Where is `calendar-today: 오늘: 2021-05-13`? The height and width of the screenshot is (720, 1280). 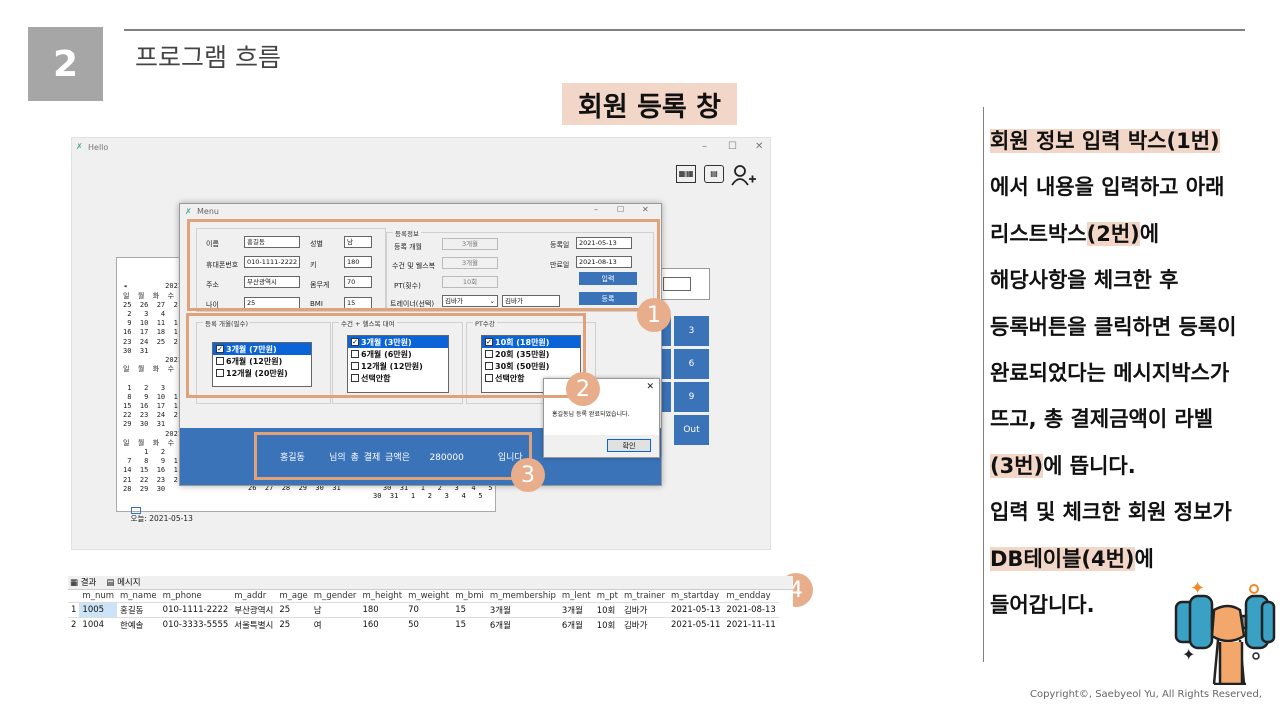
calendar-today: 오늘: 2021-05-13 is located at coordinates (157, 514).